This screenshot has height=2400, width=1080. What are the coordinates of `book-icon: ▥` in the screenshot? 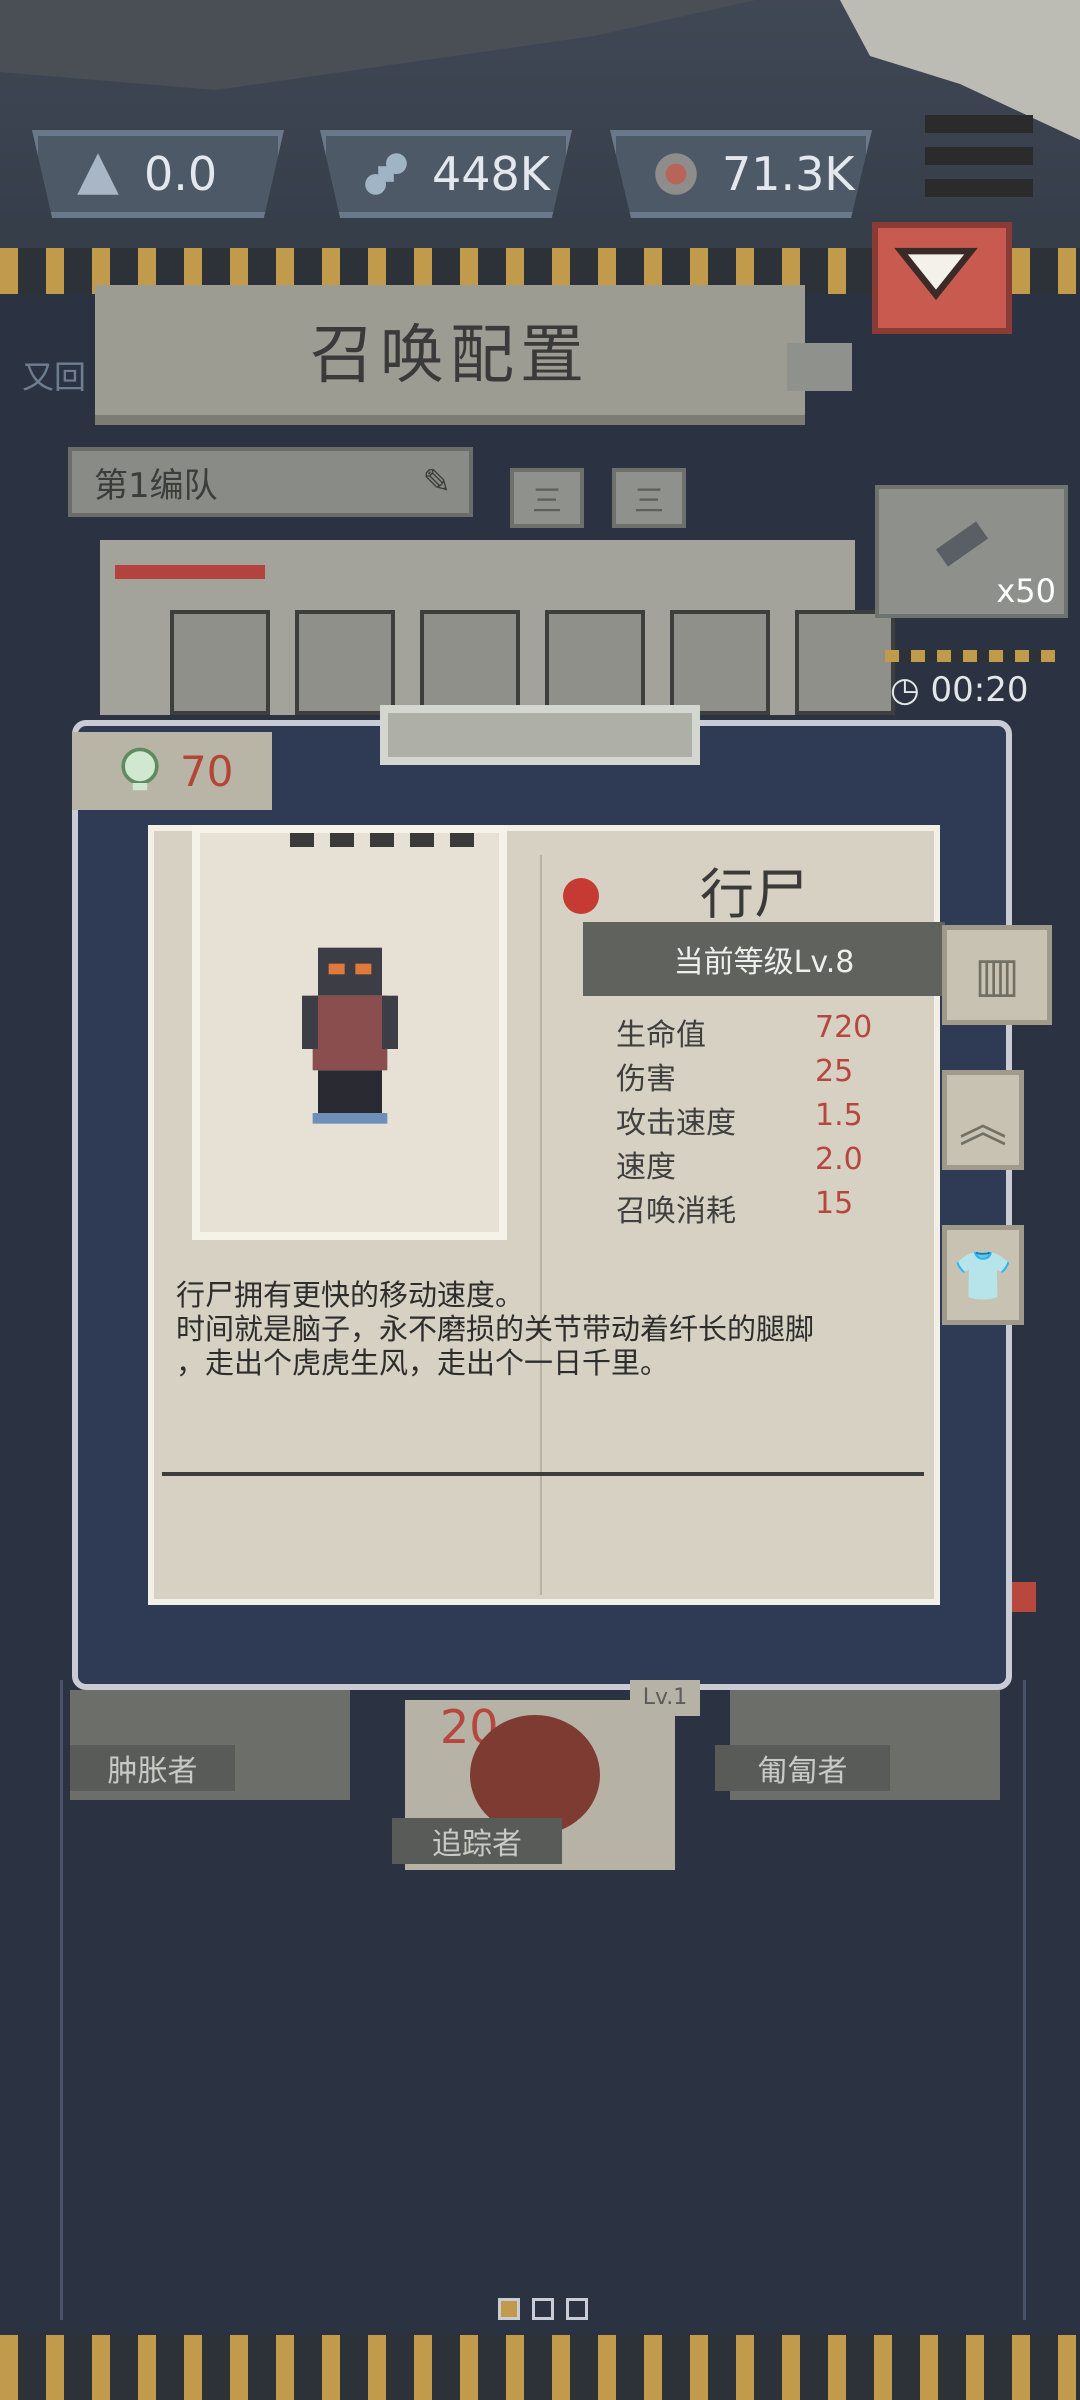 It's located at (997, 975).